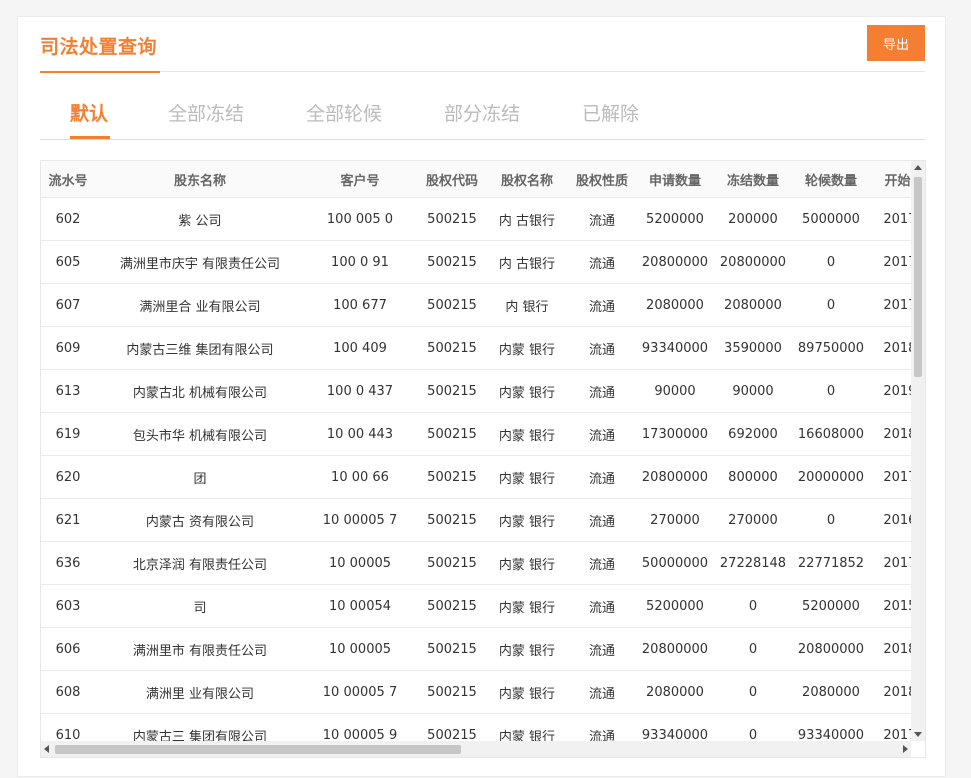  Describe the element at coordinates (527, 179) in the screenshot. I see `column-header: 股权名称` at that location.